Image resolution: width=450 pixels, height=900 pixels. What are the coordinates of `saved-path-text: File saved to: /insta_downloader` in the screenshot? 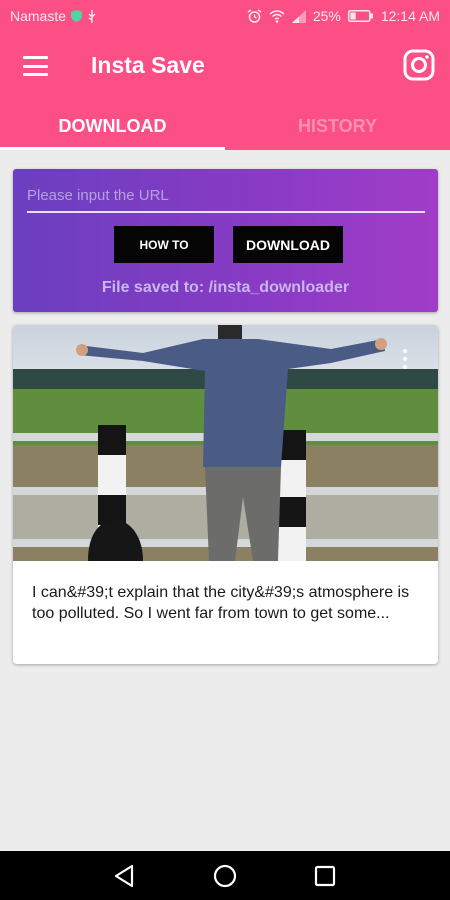 It's located at (225, 287).